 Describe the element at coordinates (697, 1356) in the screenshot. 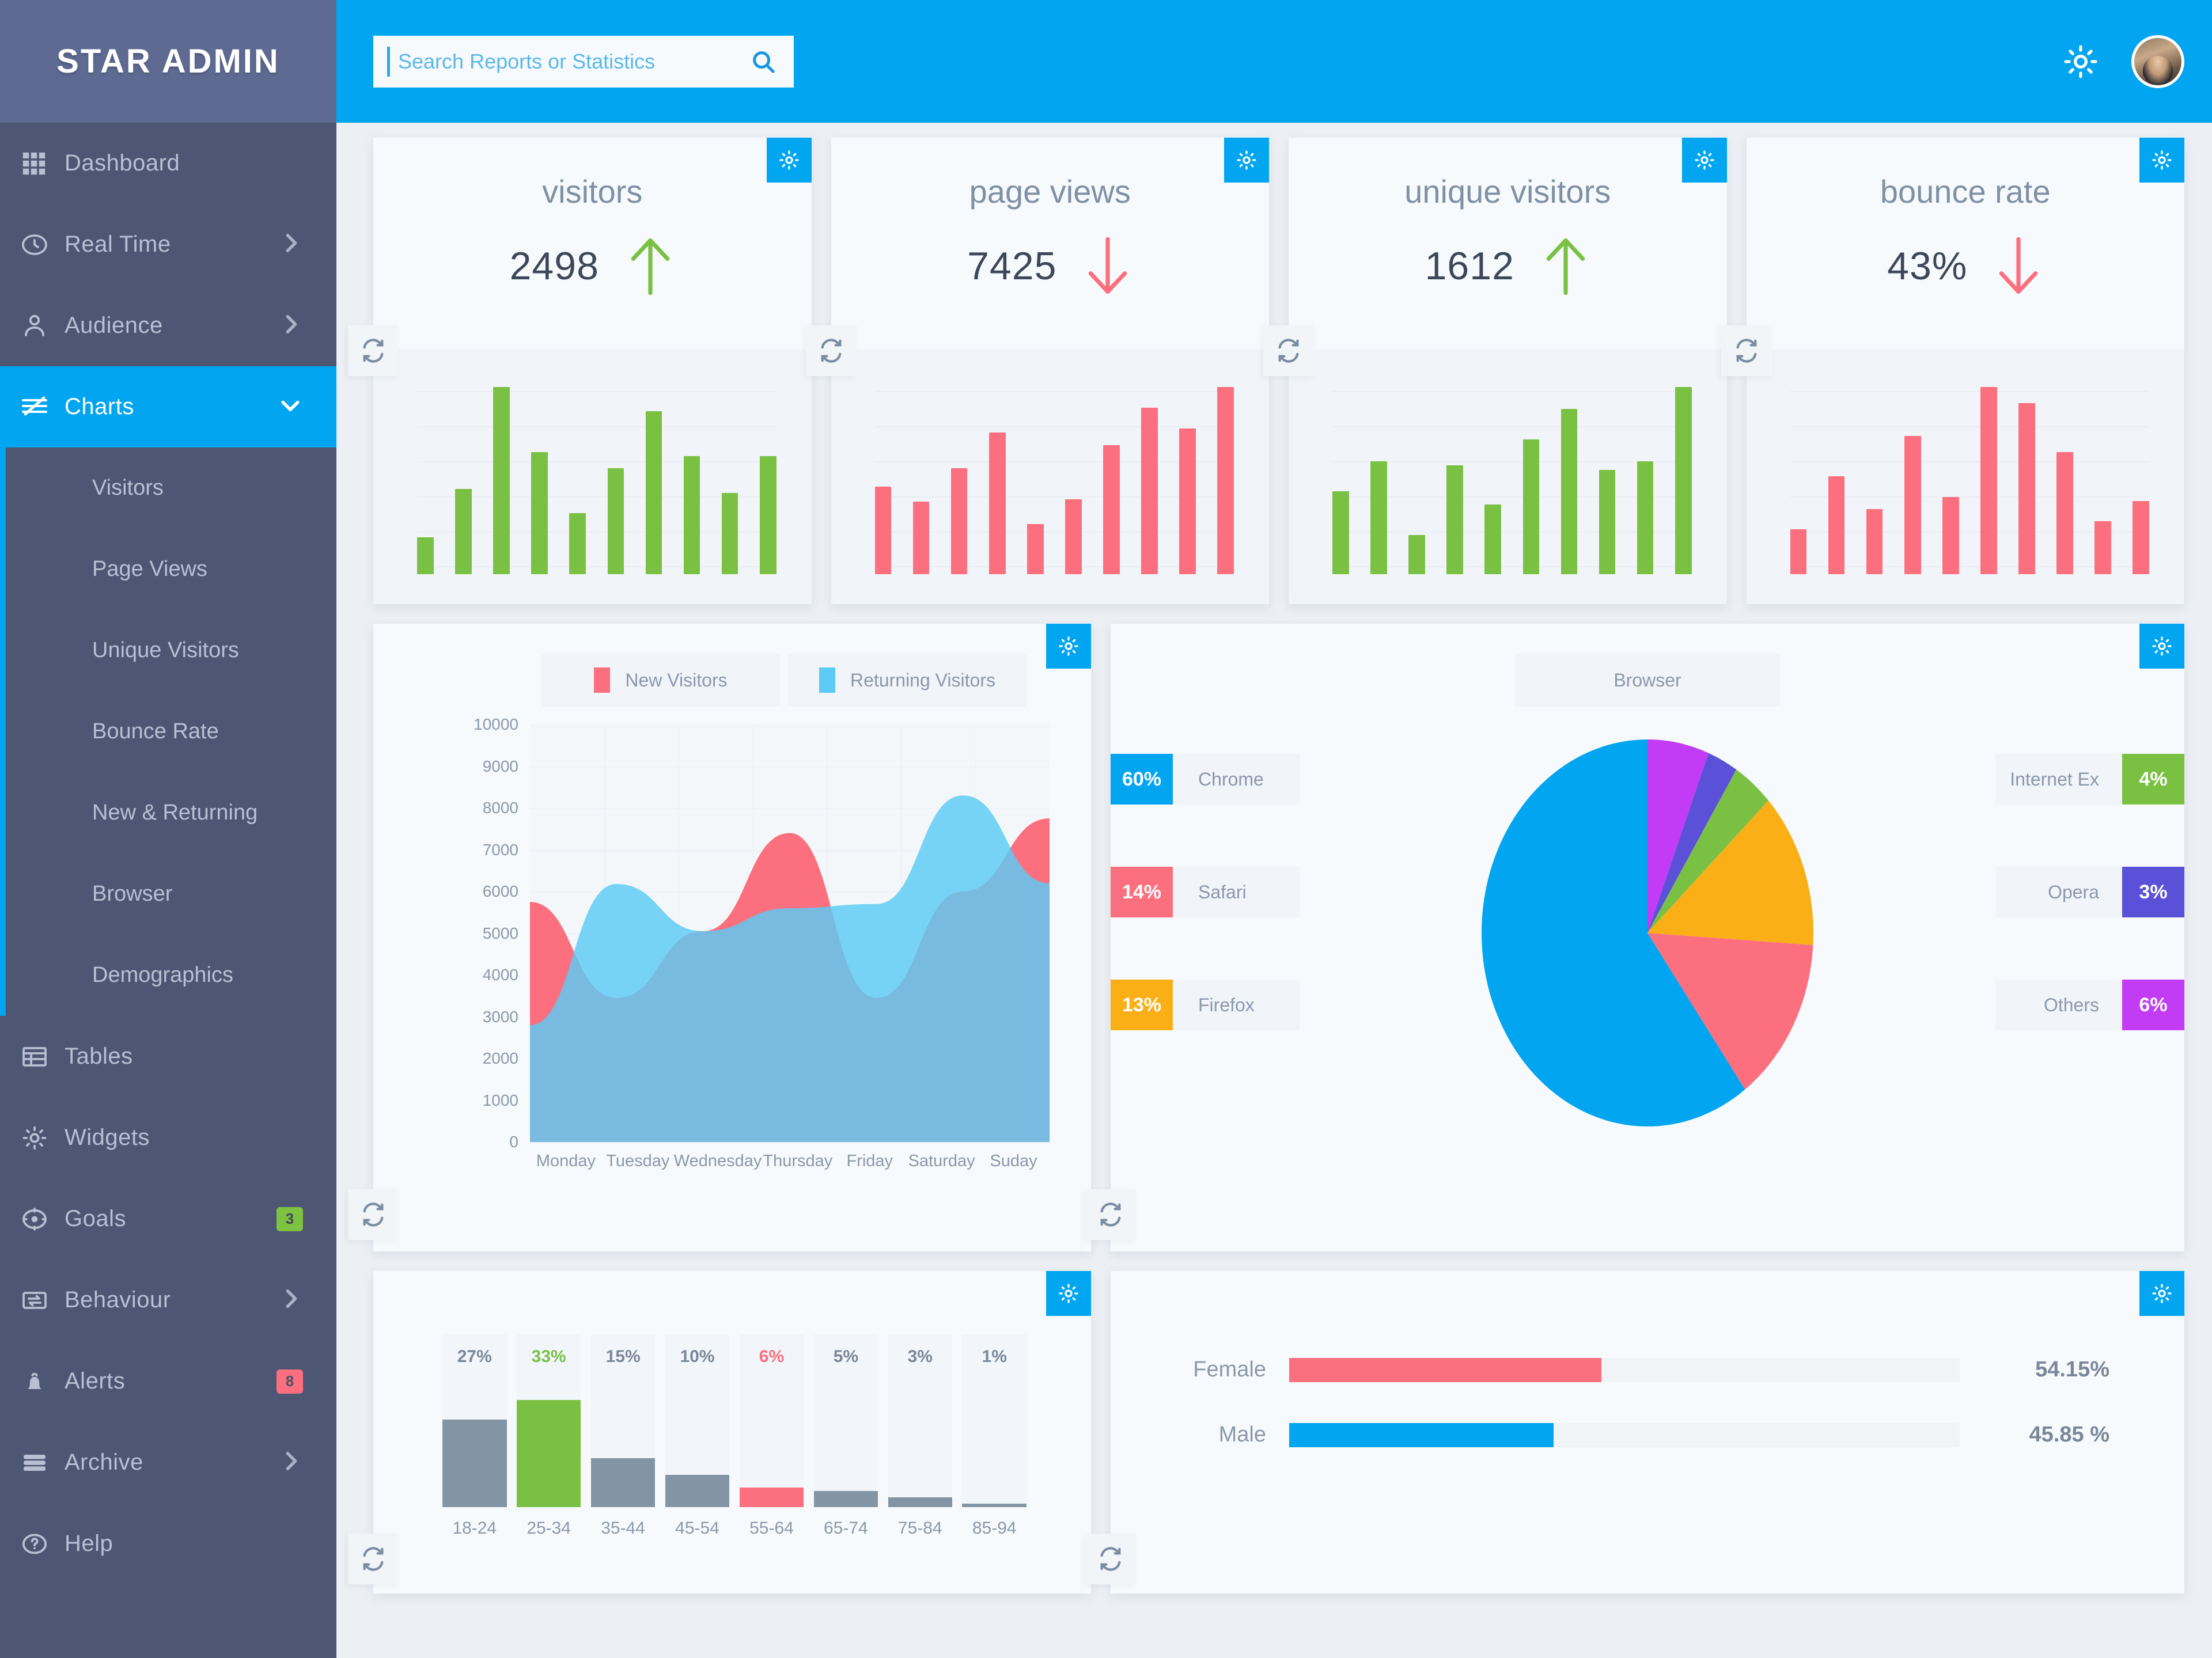

I see `age-bar-value: 10%` at that location.